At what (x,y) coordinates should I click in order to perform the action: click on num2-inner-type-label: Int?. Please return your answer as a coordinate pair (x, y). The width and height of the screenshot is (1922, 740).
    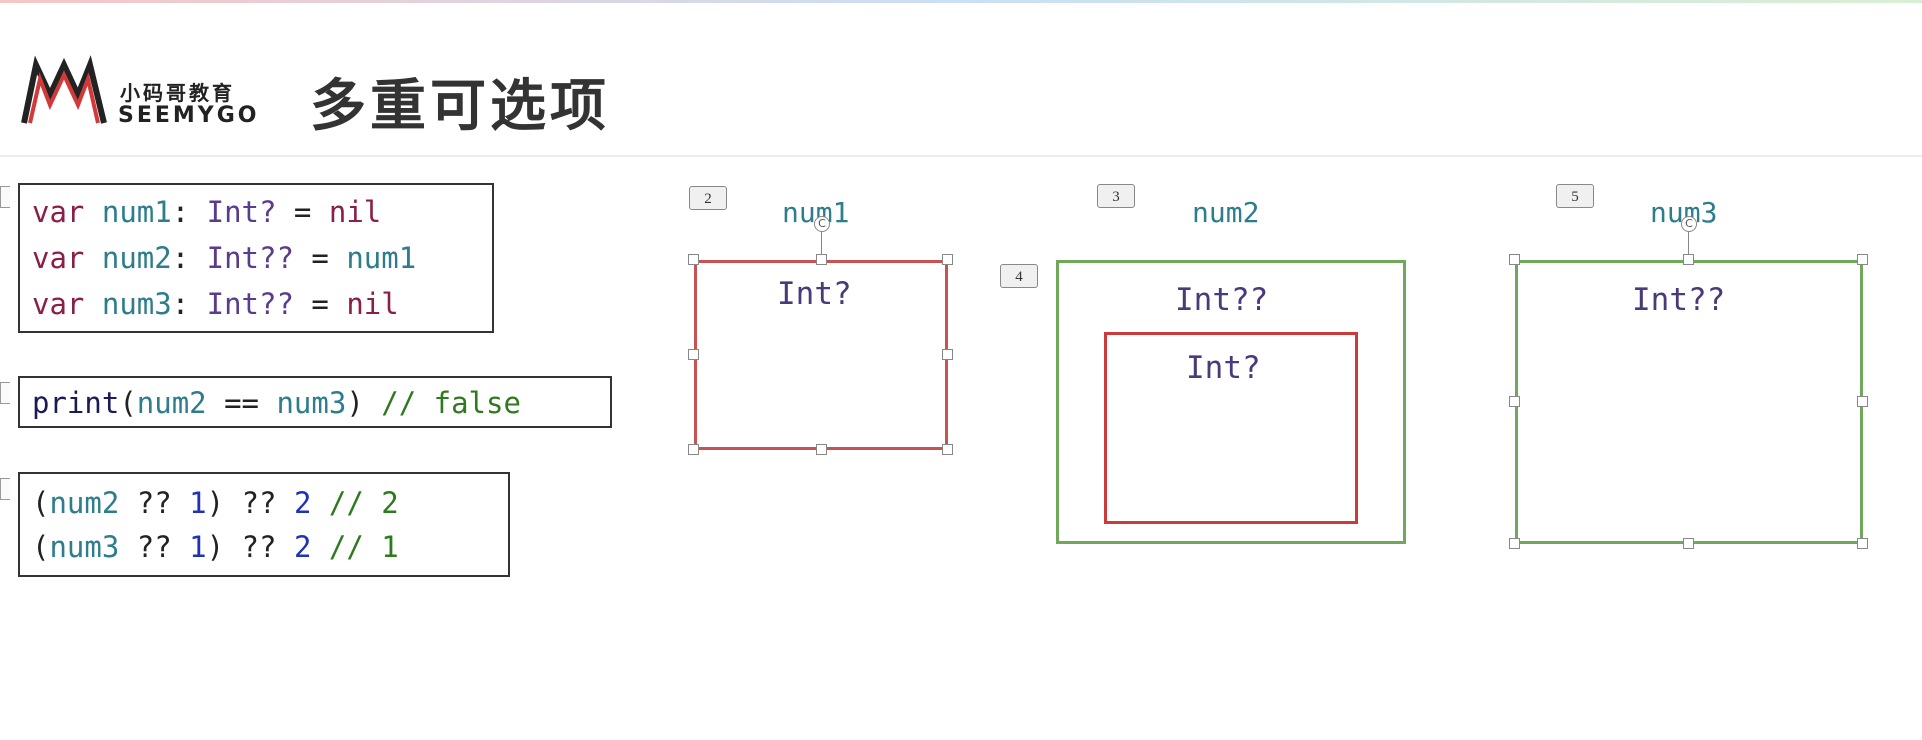
    Looking at the image, I should click on (1223, 368).